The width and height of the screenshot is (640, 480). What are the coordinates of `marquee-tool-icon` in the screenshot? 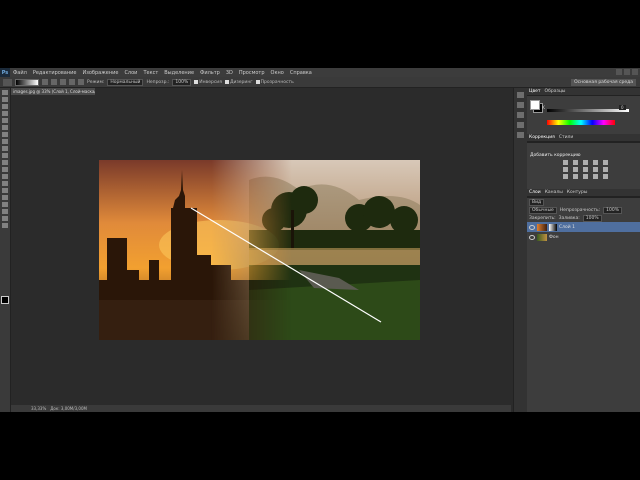 It's located at (5, 99).